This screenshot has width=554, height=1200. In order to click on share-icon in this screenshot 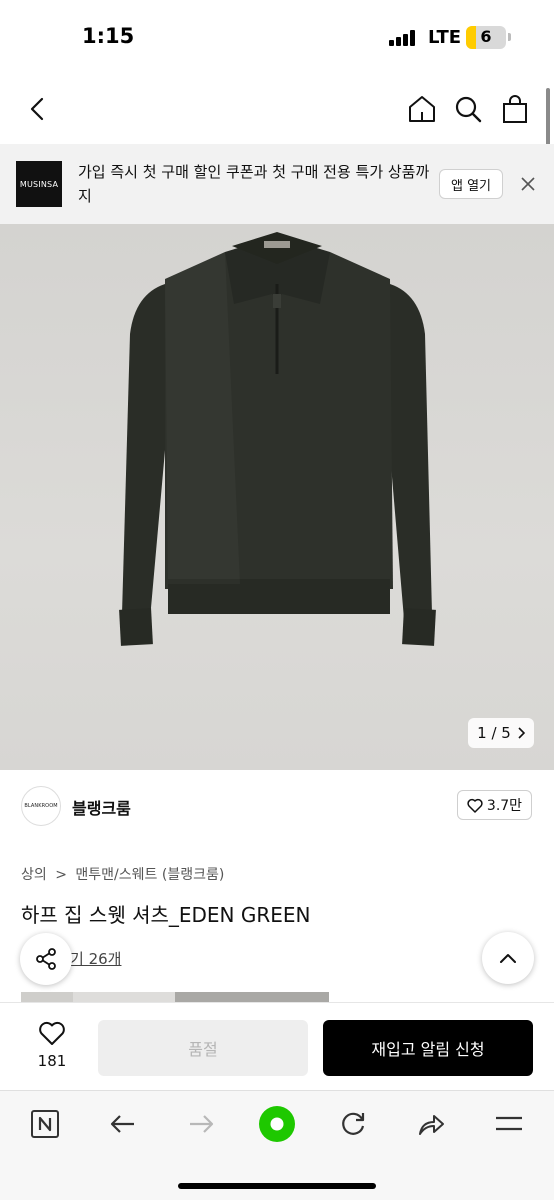, I will do `click(46, 959)`.